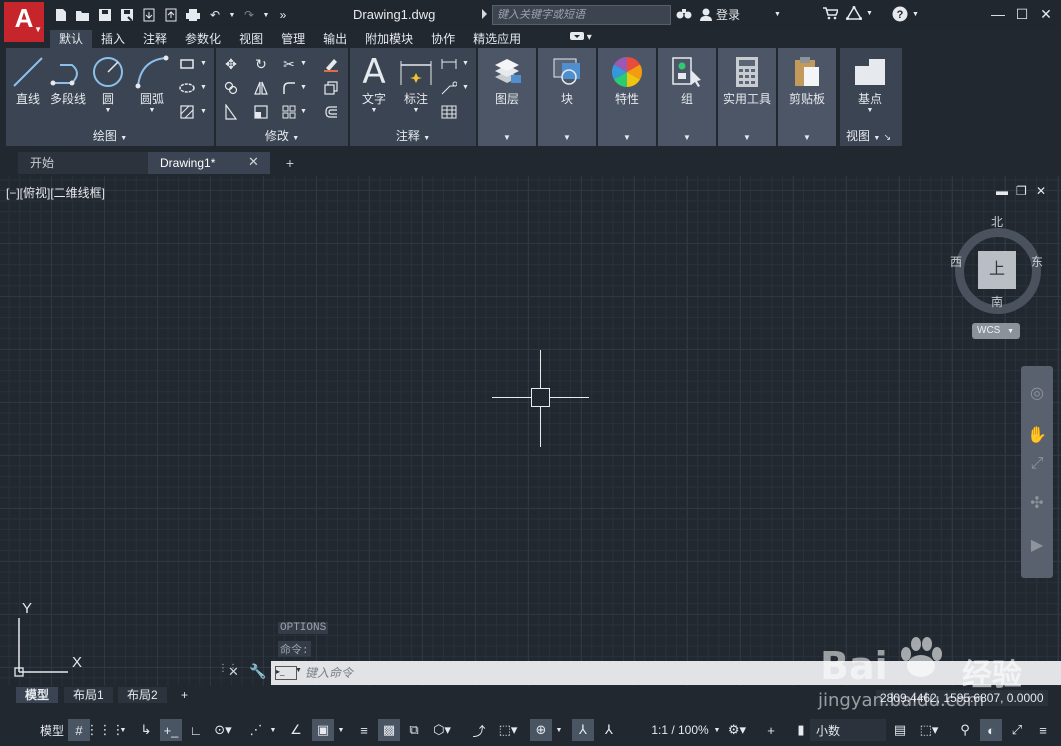 This screenshot has width=1061, height=746. I want to click on ribbon-tab-manage: 管理, so click(293, 39).